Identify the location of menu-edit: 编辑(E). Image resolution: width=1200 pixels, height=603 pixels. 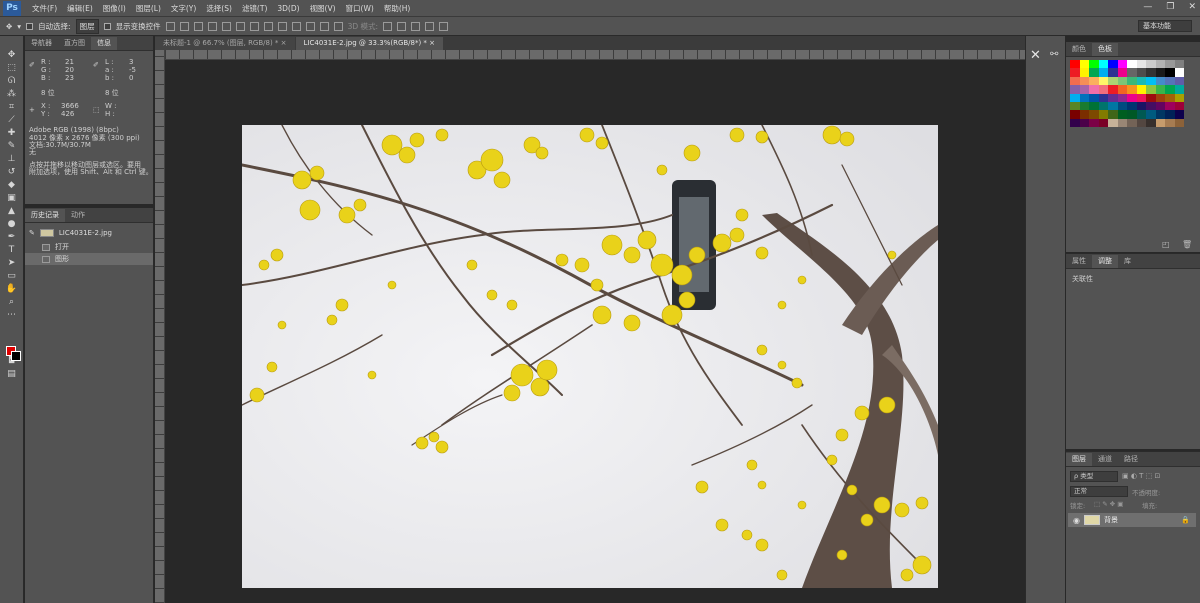
(80, 8).